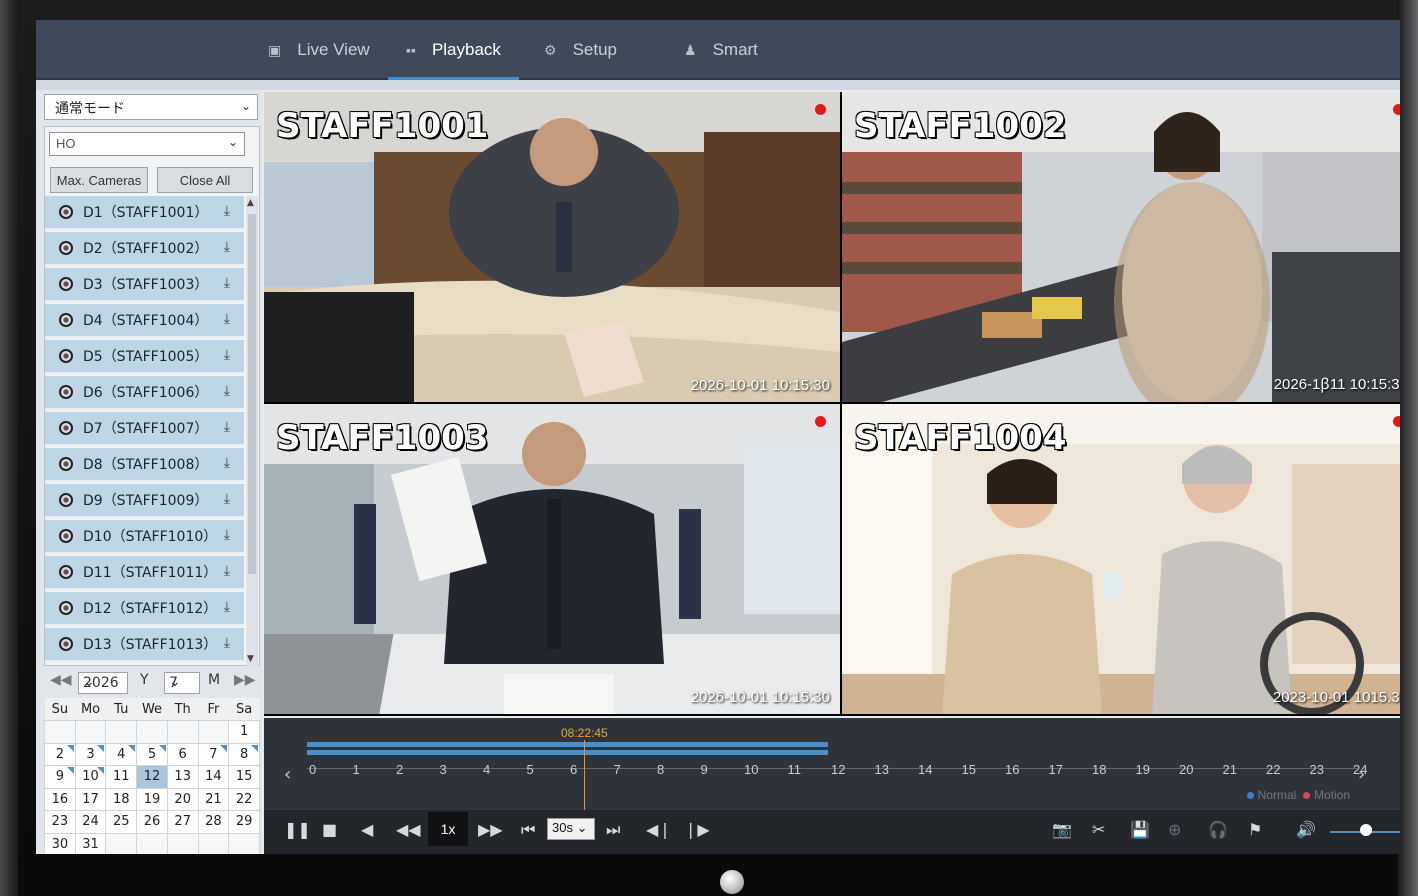 Image resolution: width=1418 pixels, height=896 pixels. I want to click on close-all-button: Close All, so click(205, 180).